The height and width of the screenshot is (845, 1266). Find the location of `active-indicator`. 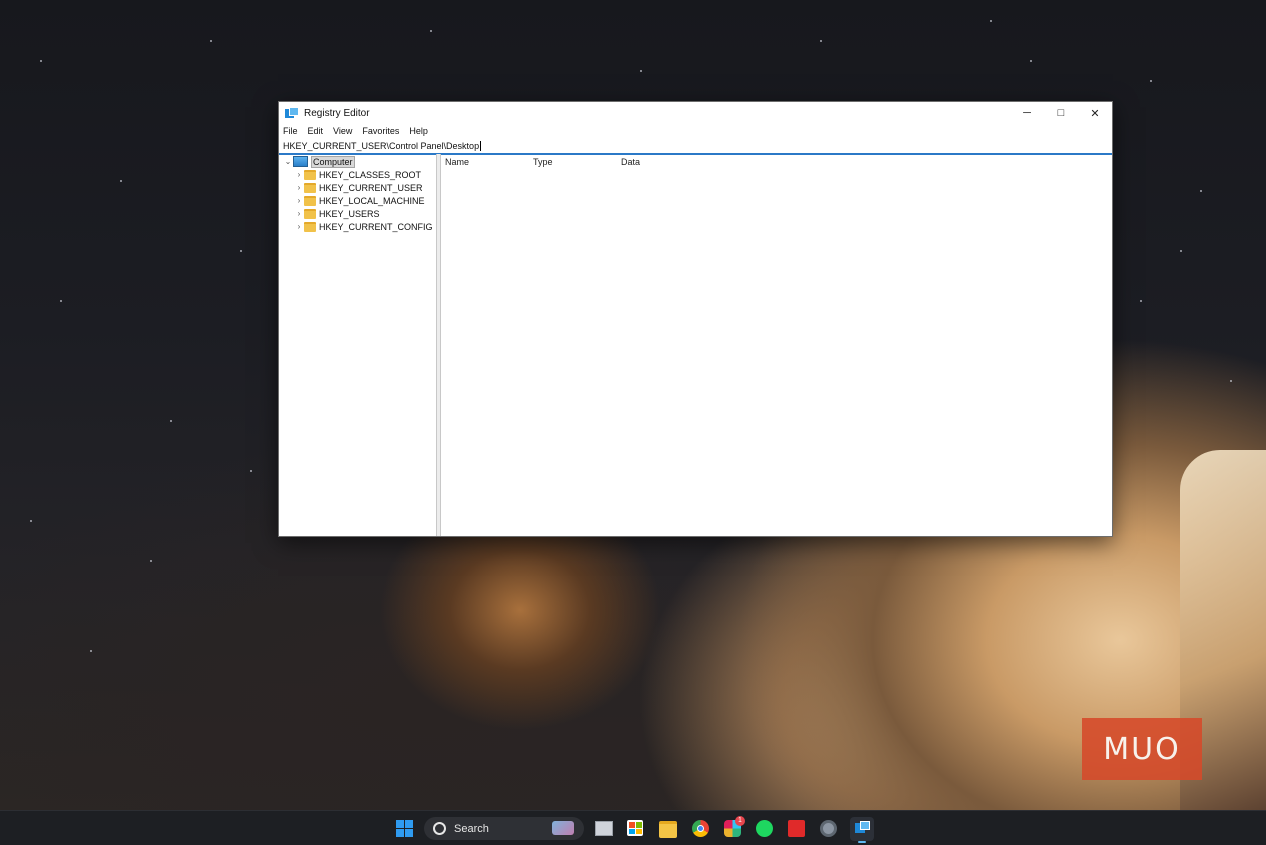

active-indicator is located at coordinates (862, 842).